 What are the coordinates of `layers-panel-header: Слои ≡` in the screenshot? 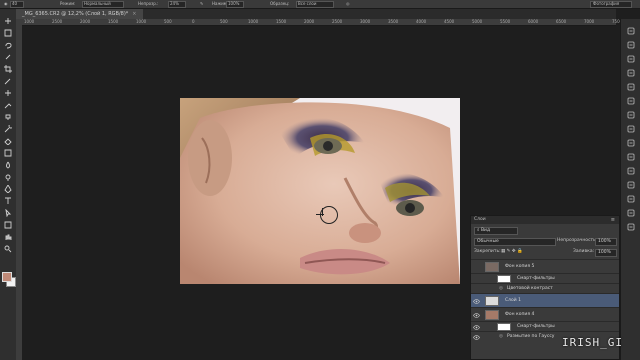 It's located at (545, 220).